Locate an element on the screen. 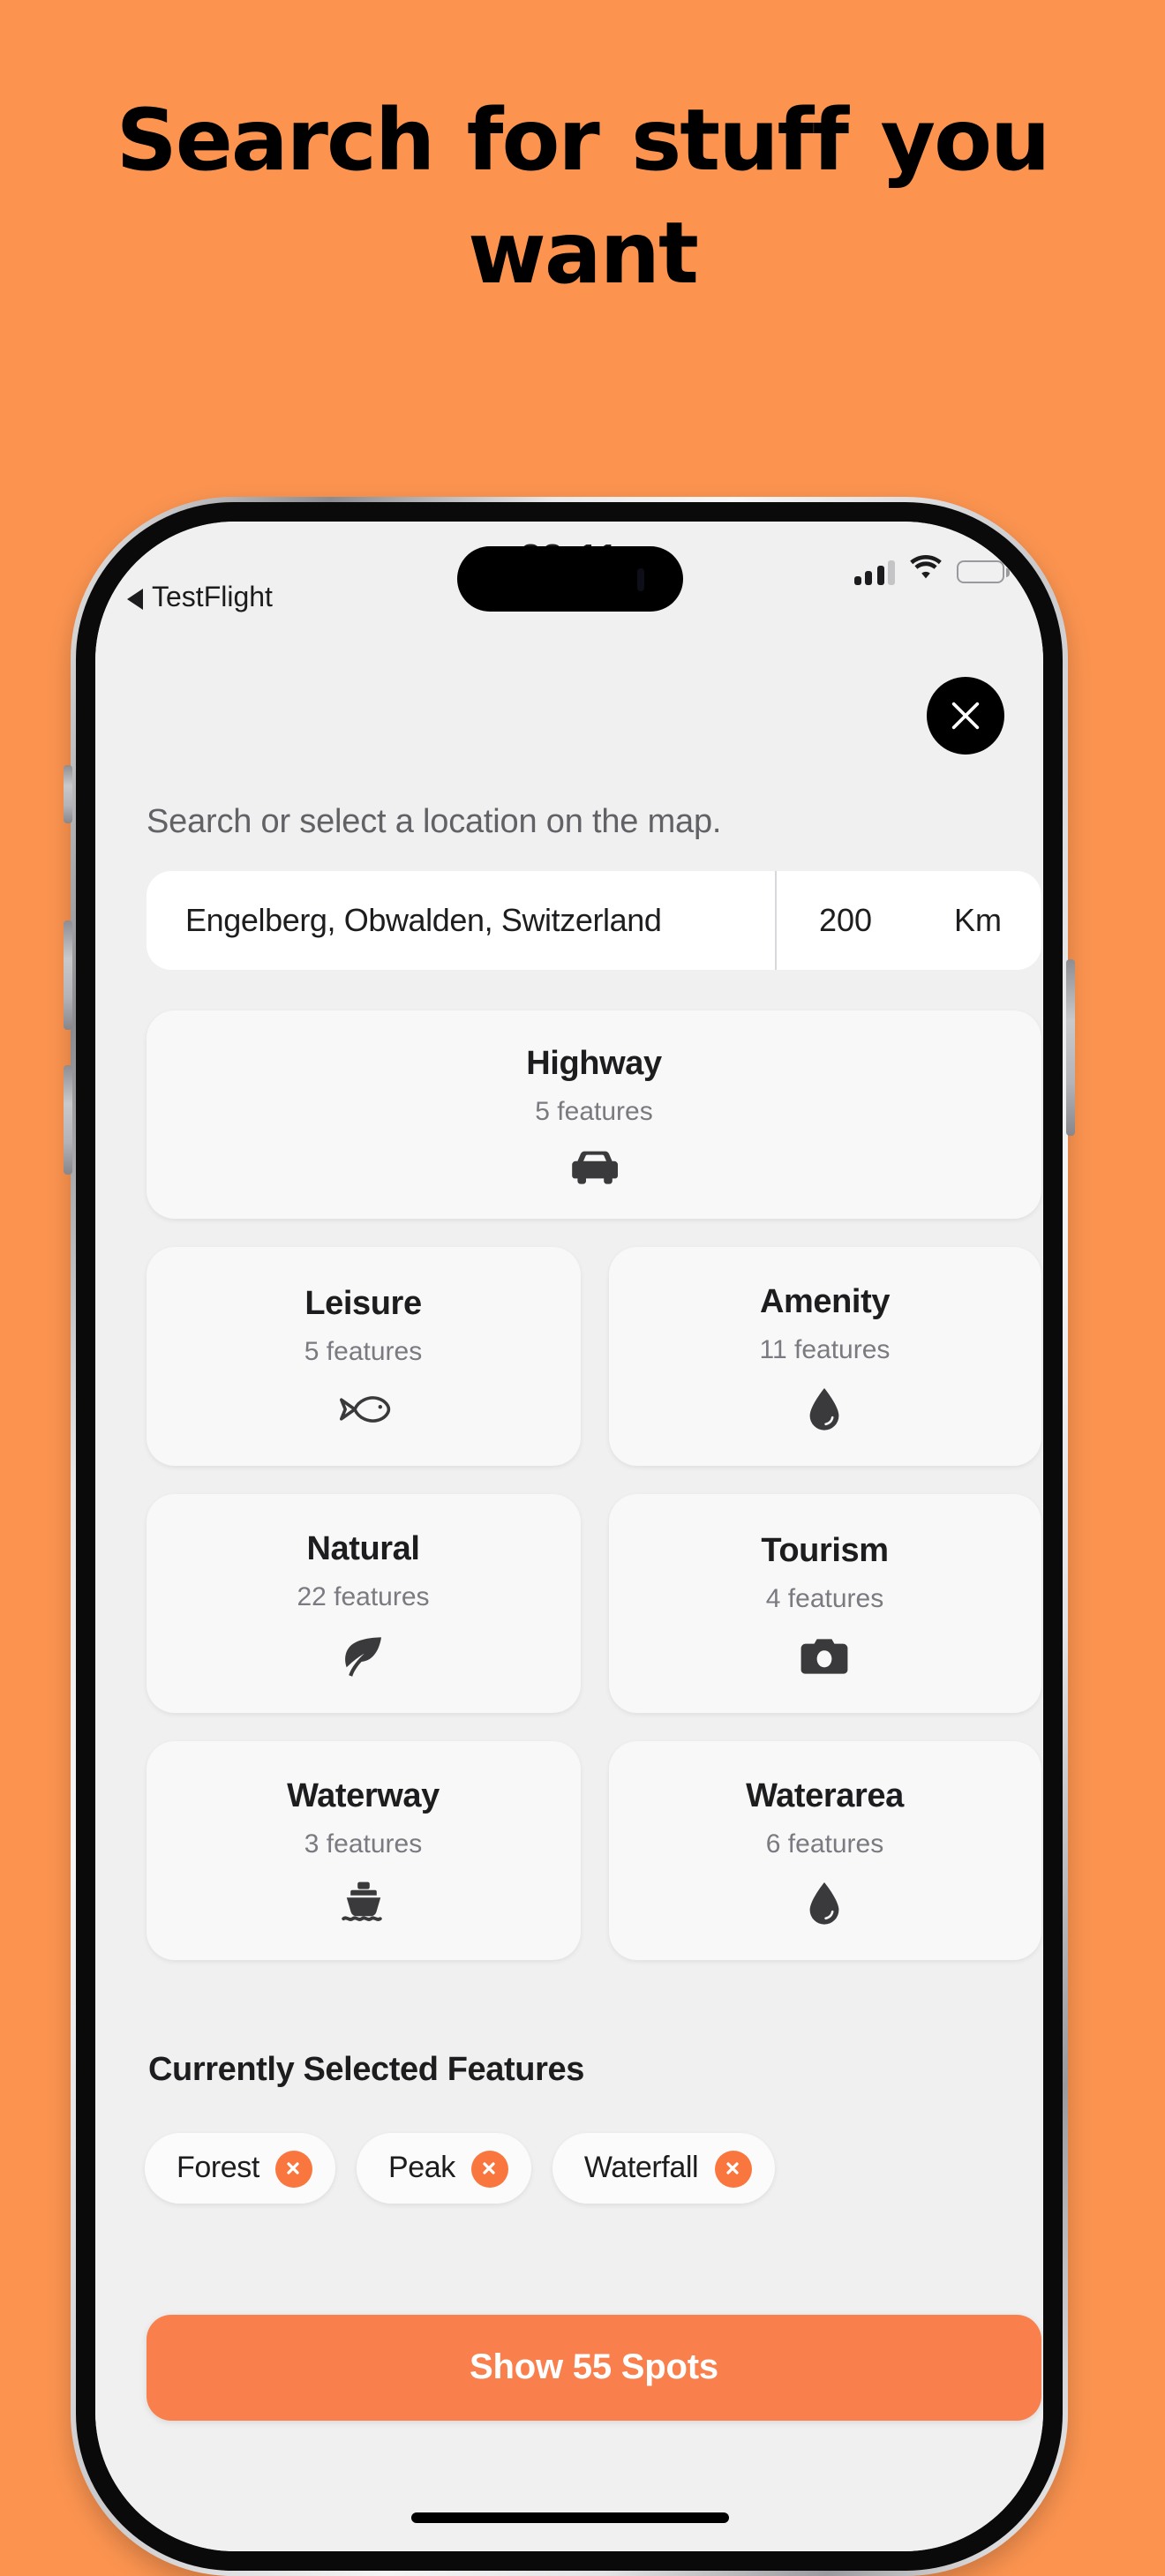 Image resolution: width=1165 pixels, height=2576 pixels. dynamic-island is located at coordinates (569, 579).